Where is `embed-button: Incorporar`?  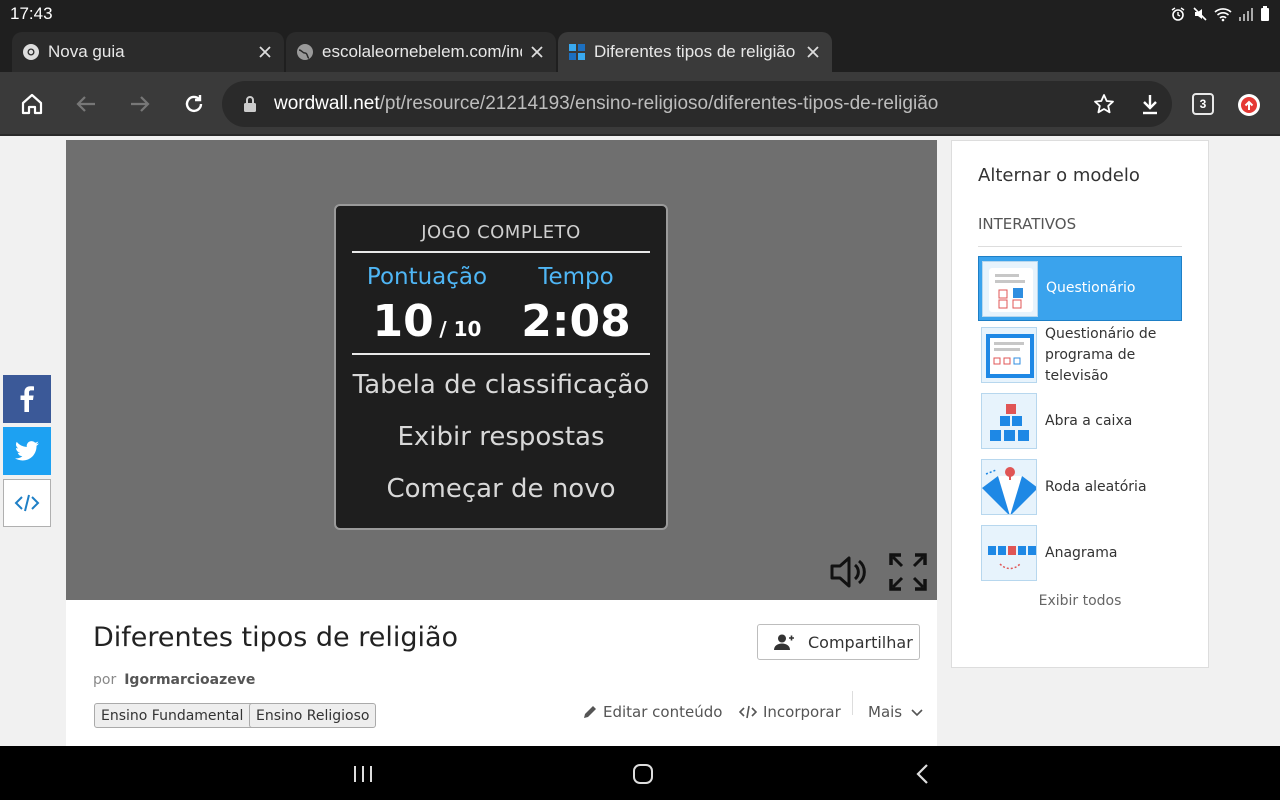 embed-button: Incorporar is located at coordinates (790, 712).